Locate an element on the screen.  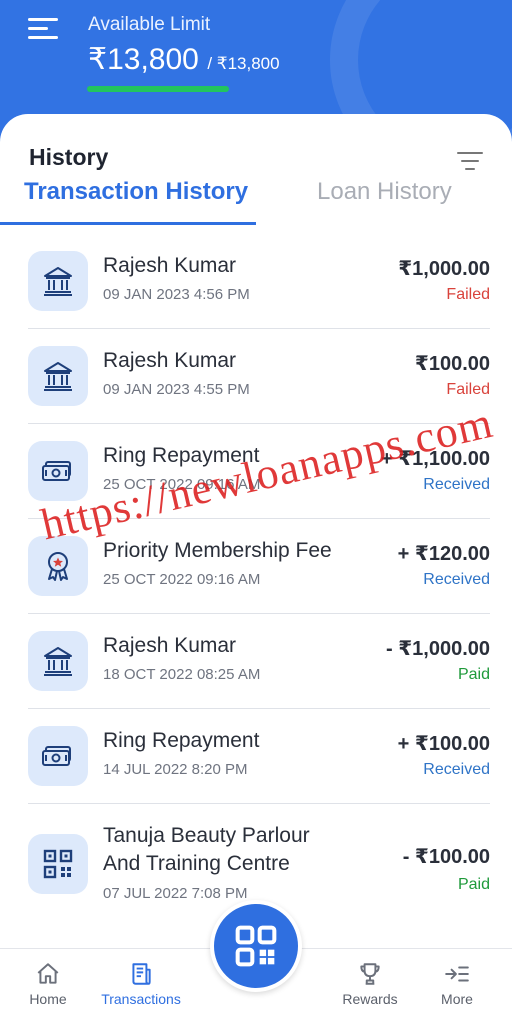
limit-total: / ₹13,800 is located at coordinates (243, 63).